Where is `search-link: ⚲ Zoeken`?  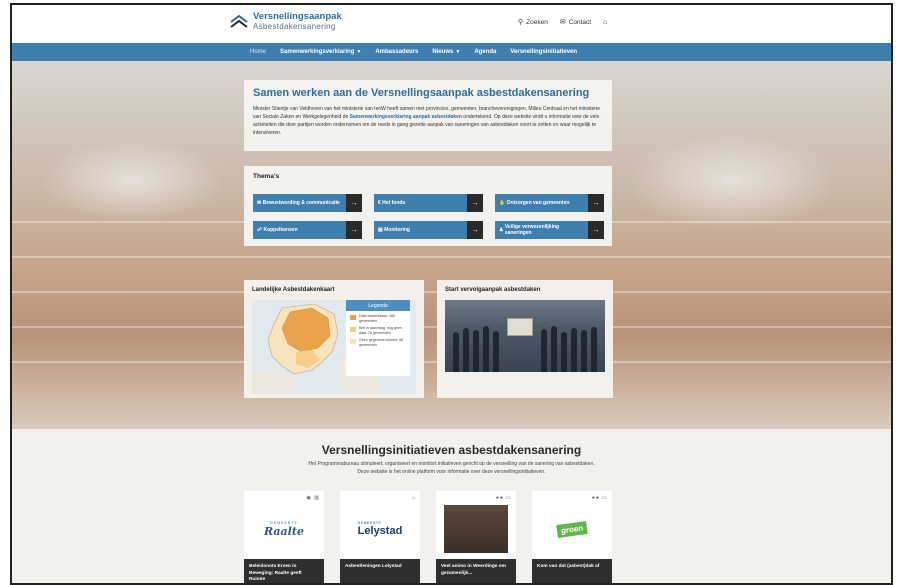 search-link: ⚲ Zoeken is located at coordinates (533, 22).